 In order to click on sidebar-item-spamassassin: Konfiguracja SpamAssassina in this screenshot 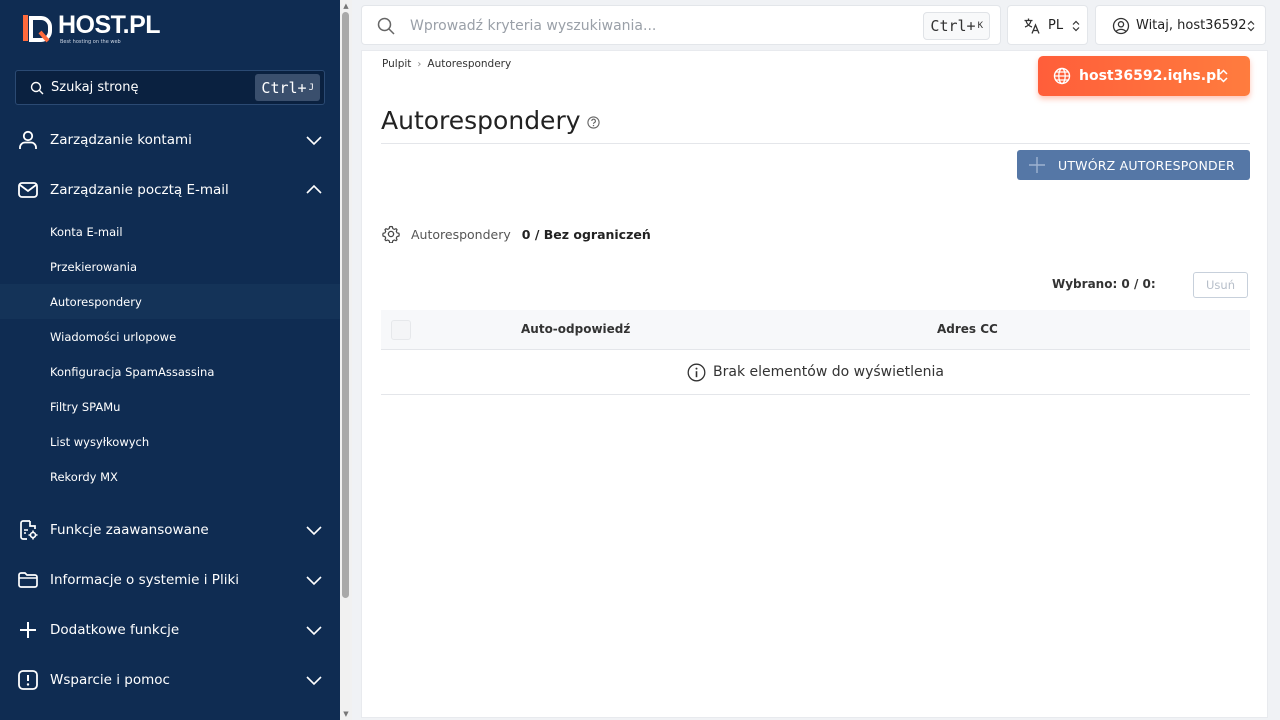, I will do `click(170, 371)`.